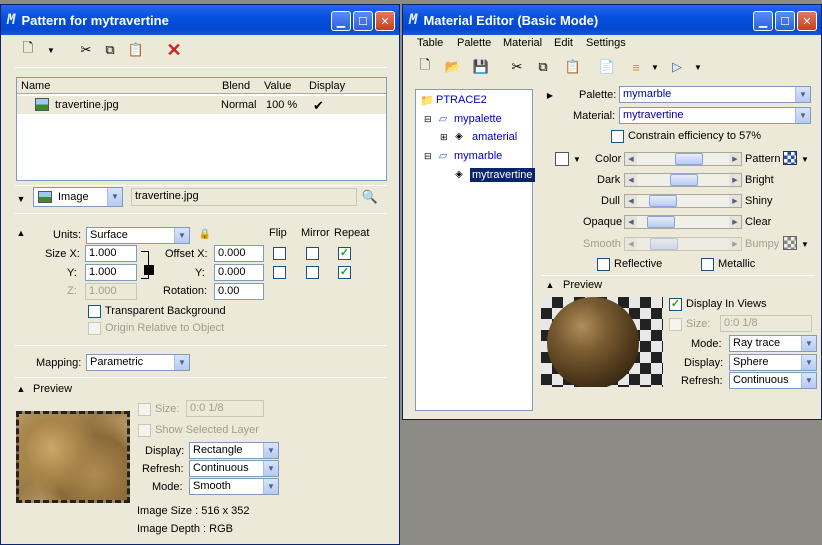  What do you see at coordinates (478, 119) in the screenshot?
I see `tree-palette-mypalette: mypalette` at bounding box center [478, 119].